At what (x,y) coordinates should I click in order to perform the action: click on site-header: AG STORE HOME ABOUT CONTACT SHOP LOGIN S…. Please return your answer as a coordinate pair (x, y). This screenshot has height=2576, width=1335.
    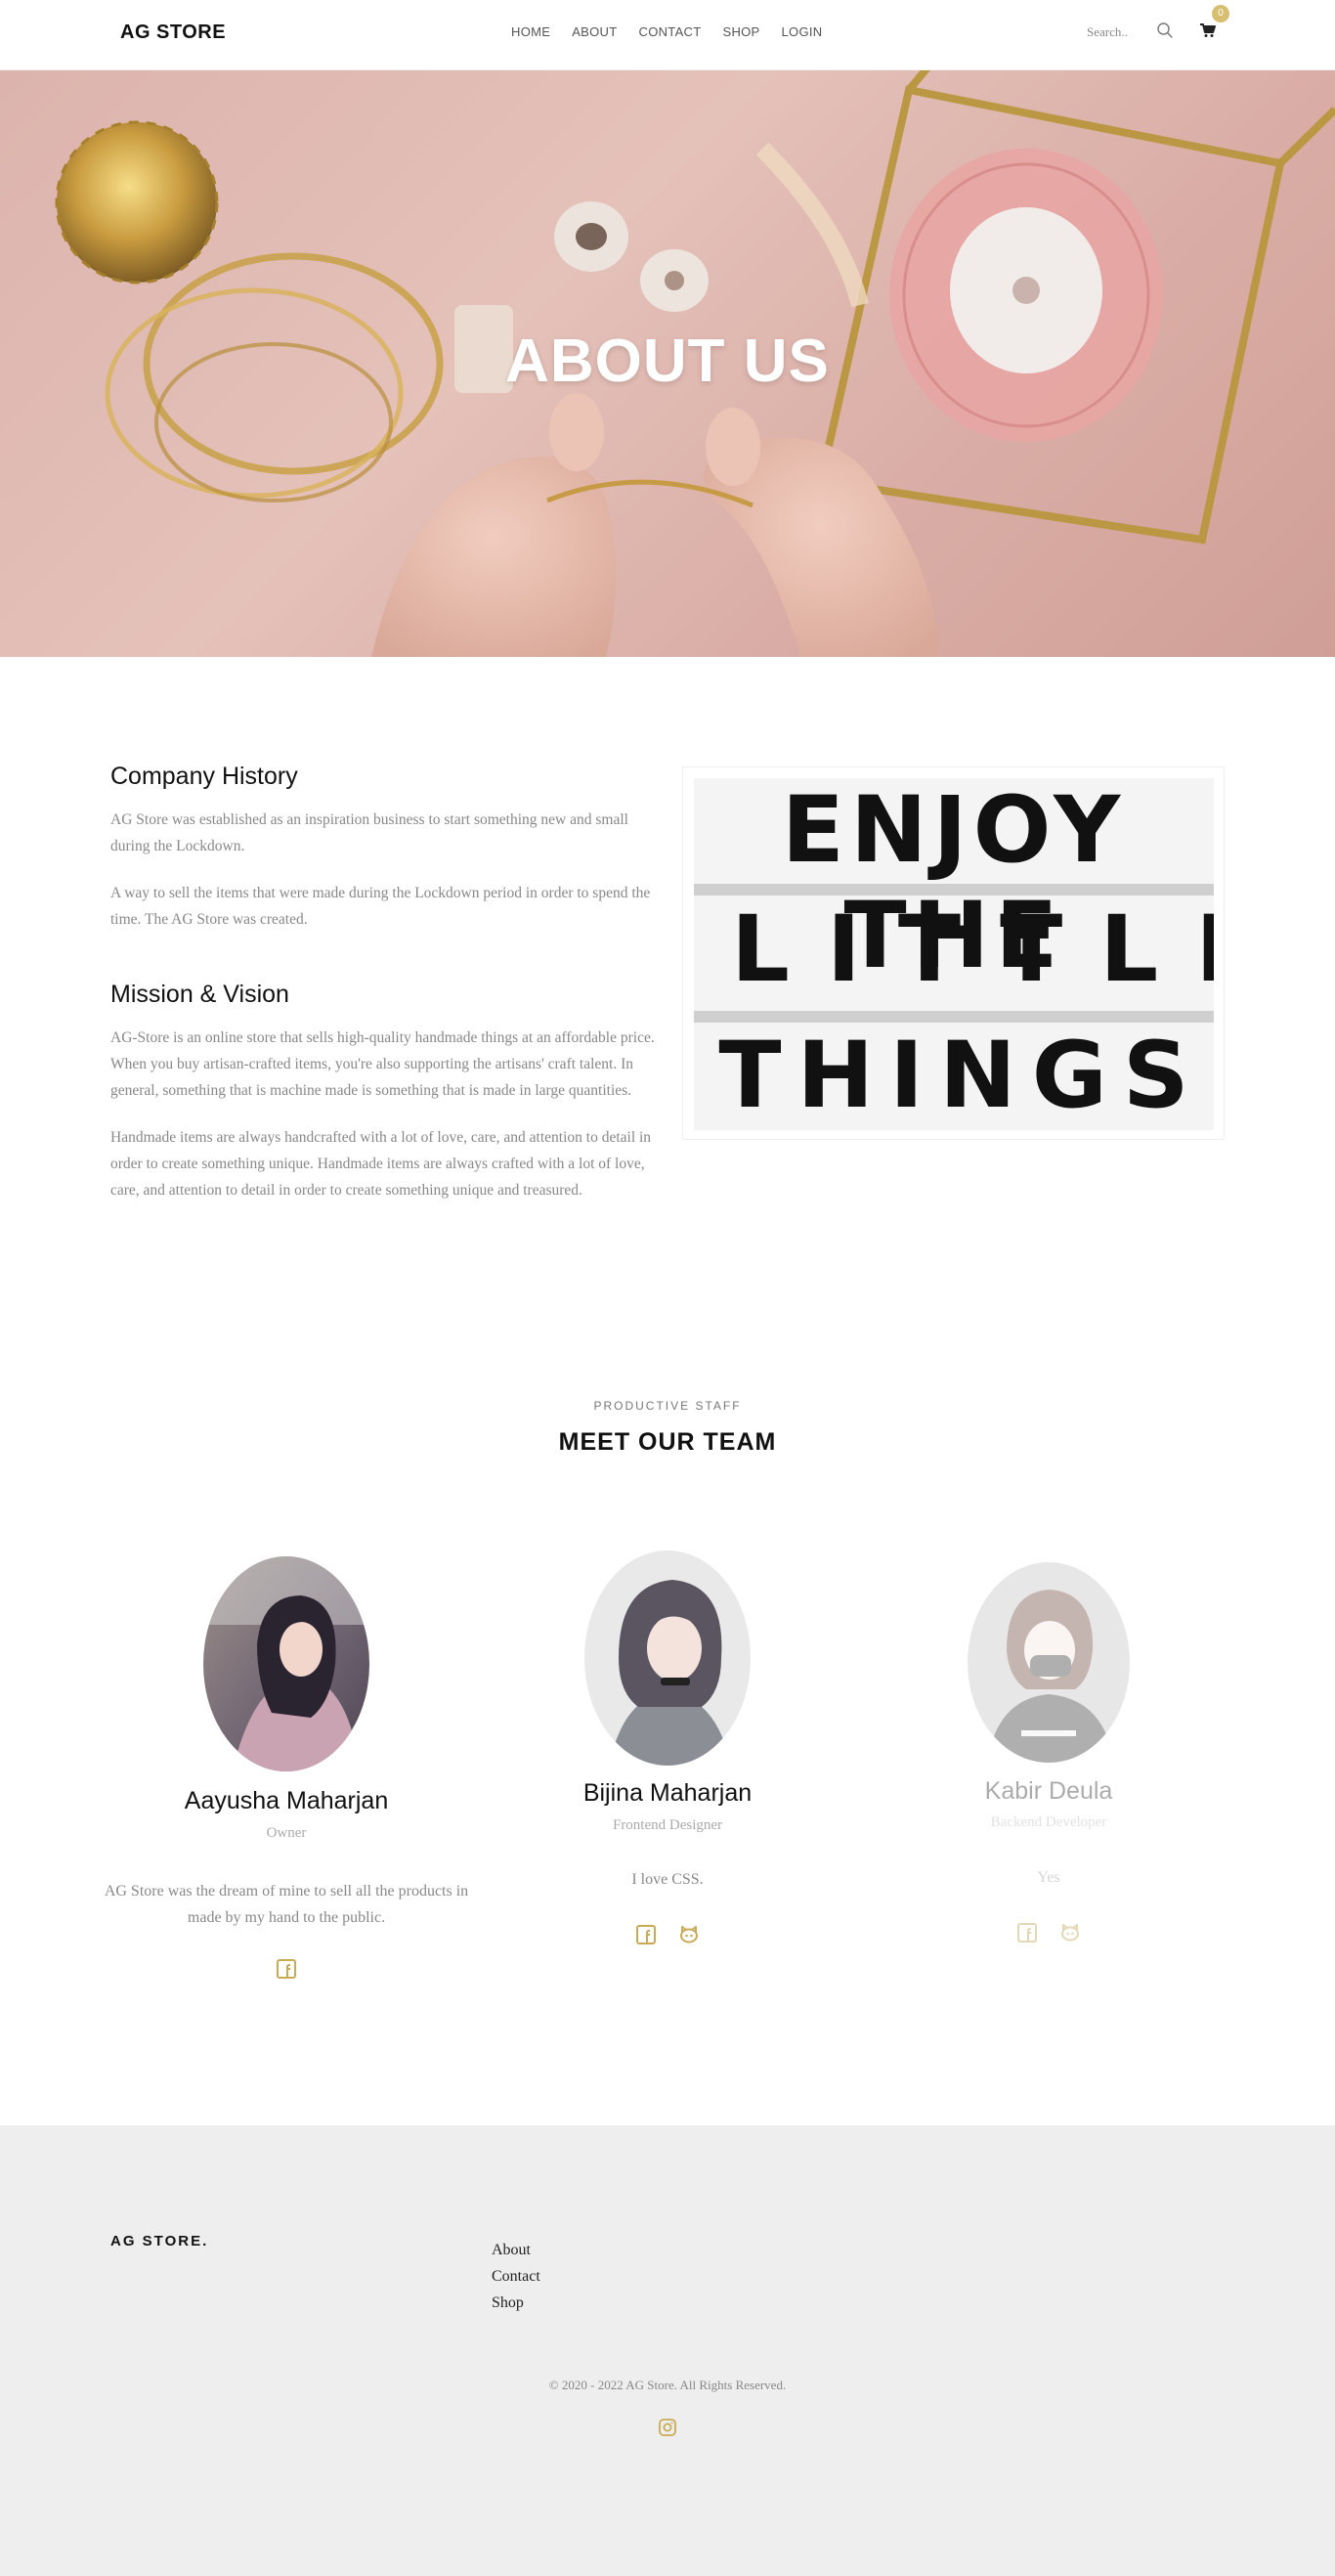
    Looking at the image, I should click on (667, 35).